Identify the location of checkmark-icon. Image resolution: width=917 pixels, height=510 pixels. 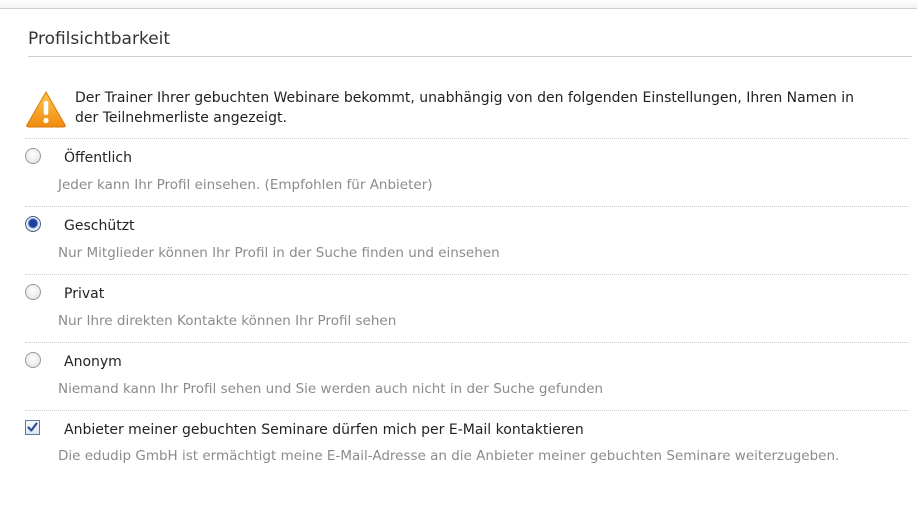
(32, 427).